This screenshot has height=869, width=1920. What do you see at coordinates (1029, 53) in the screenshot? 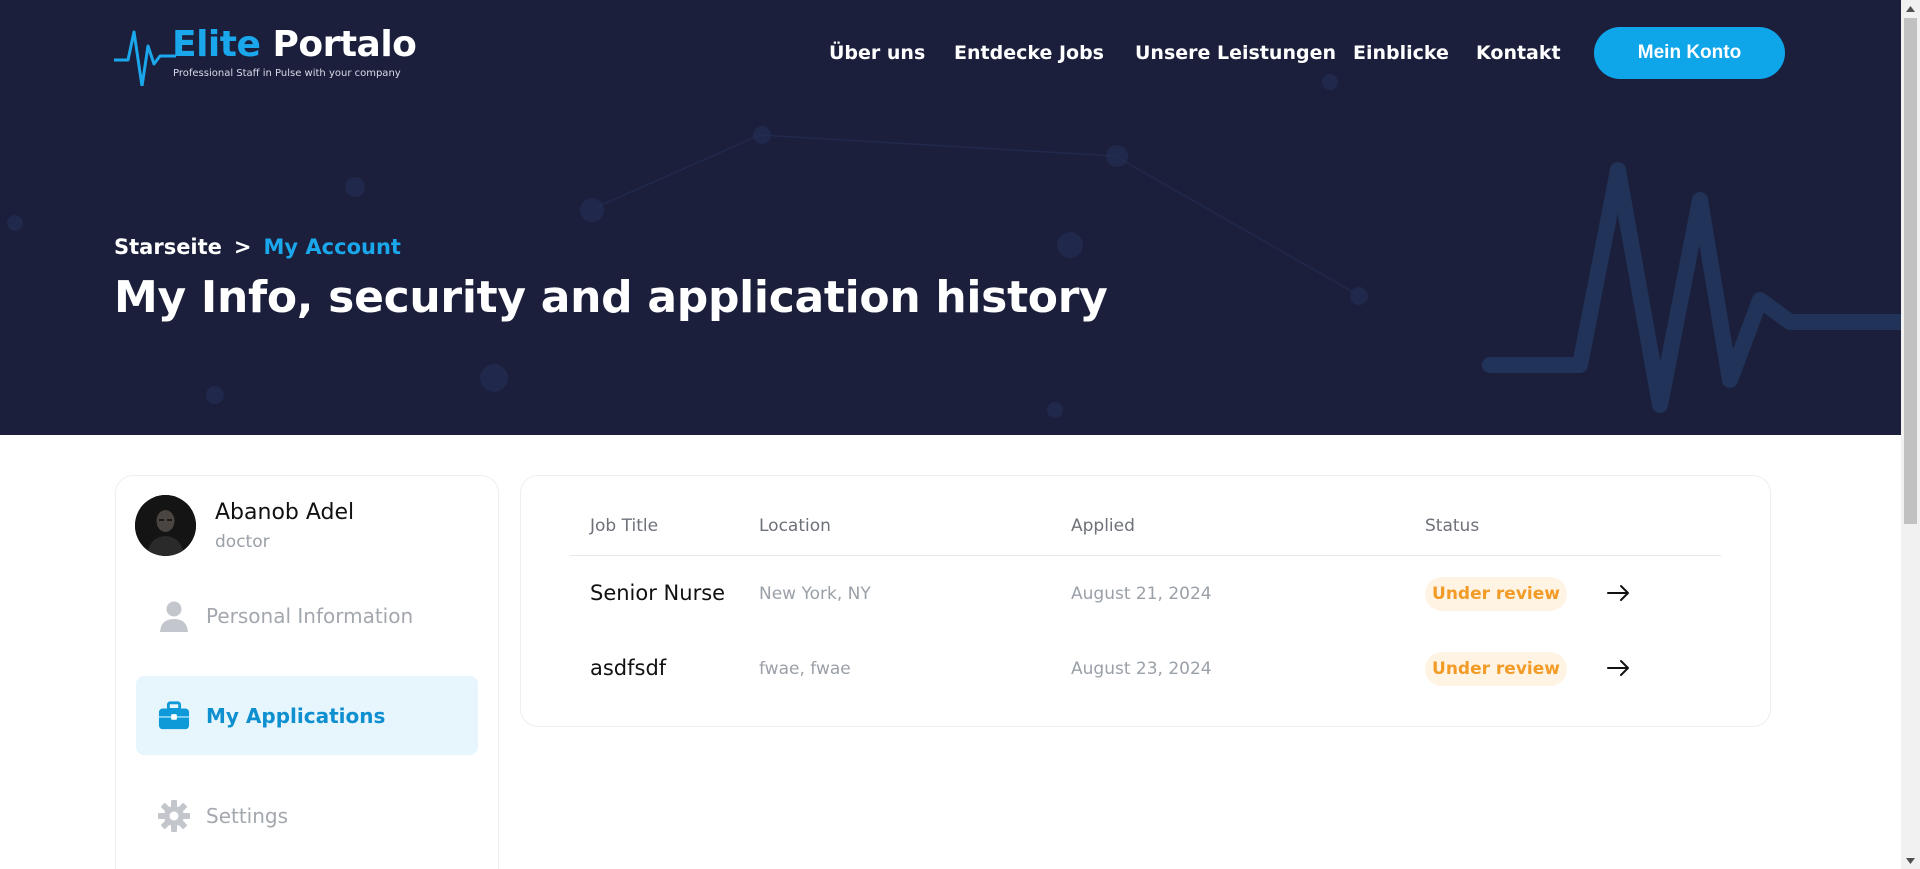
I see `nav-entdecke-jobs: Entdecke Jobs` at bounding box center [1029, 53].